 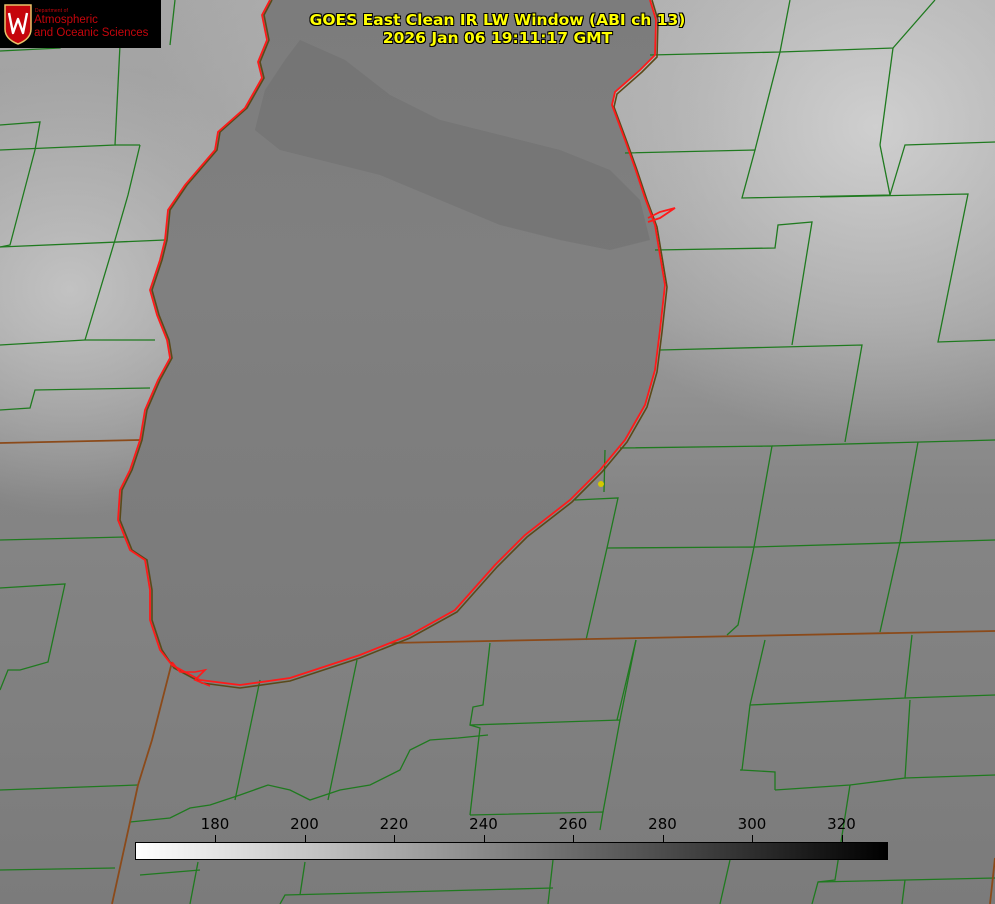 I want to click on colorbar-tick-label: 300, so click(x=752, y=824).